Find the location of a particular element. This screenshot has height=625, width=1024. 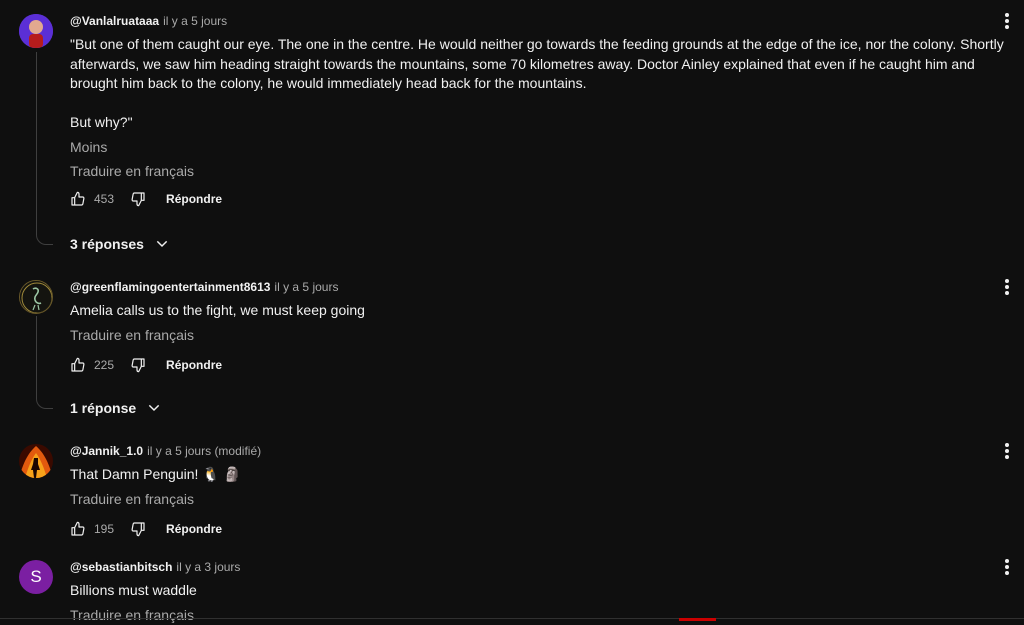

comment-author: @Vanlalruataaa is located at coordinates (114, 21).